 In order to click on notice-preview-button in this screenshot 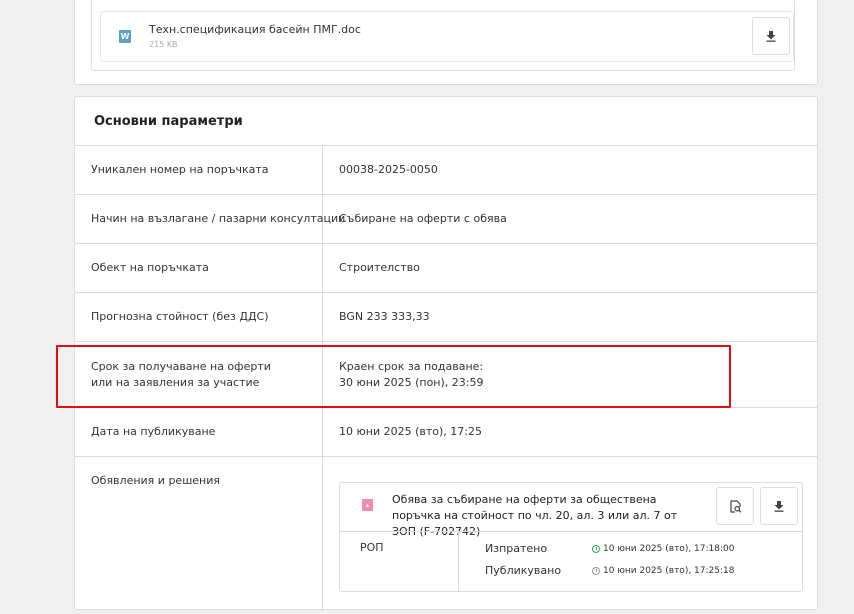, I will do `click(735, 506)`.